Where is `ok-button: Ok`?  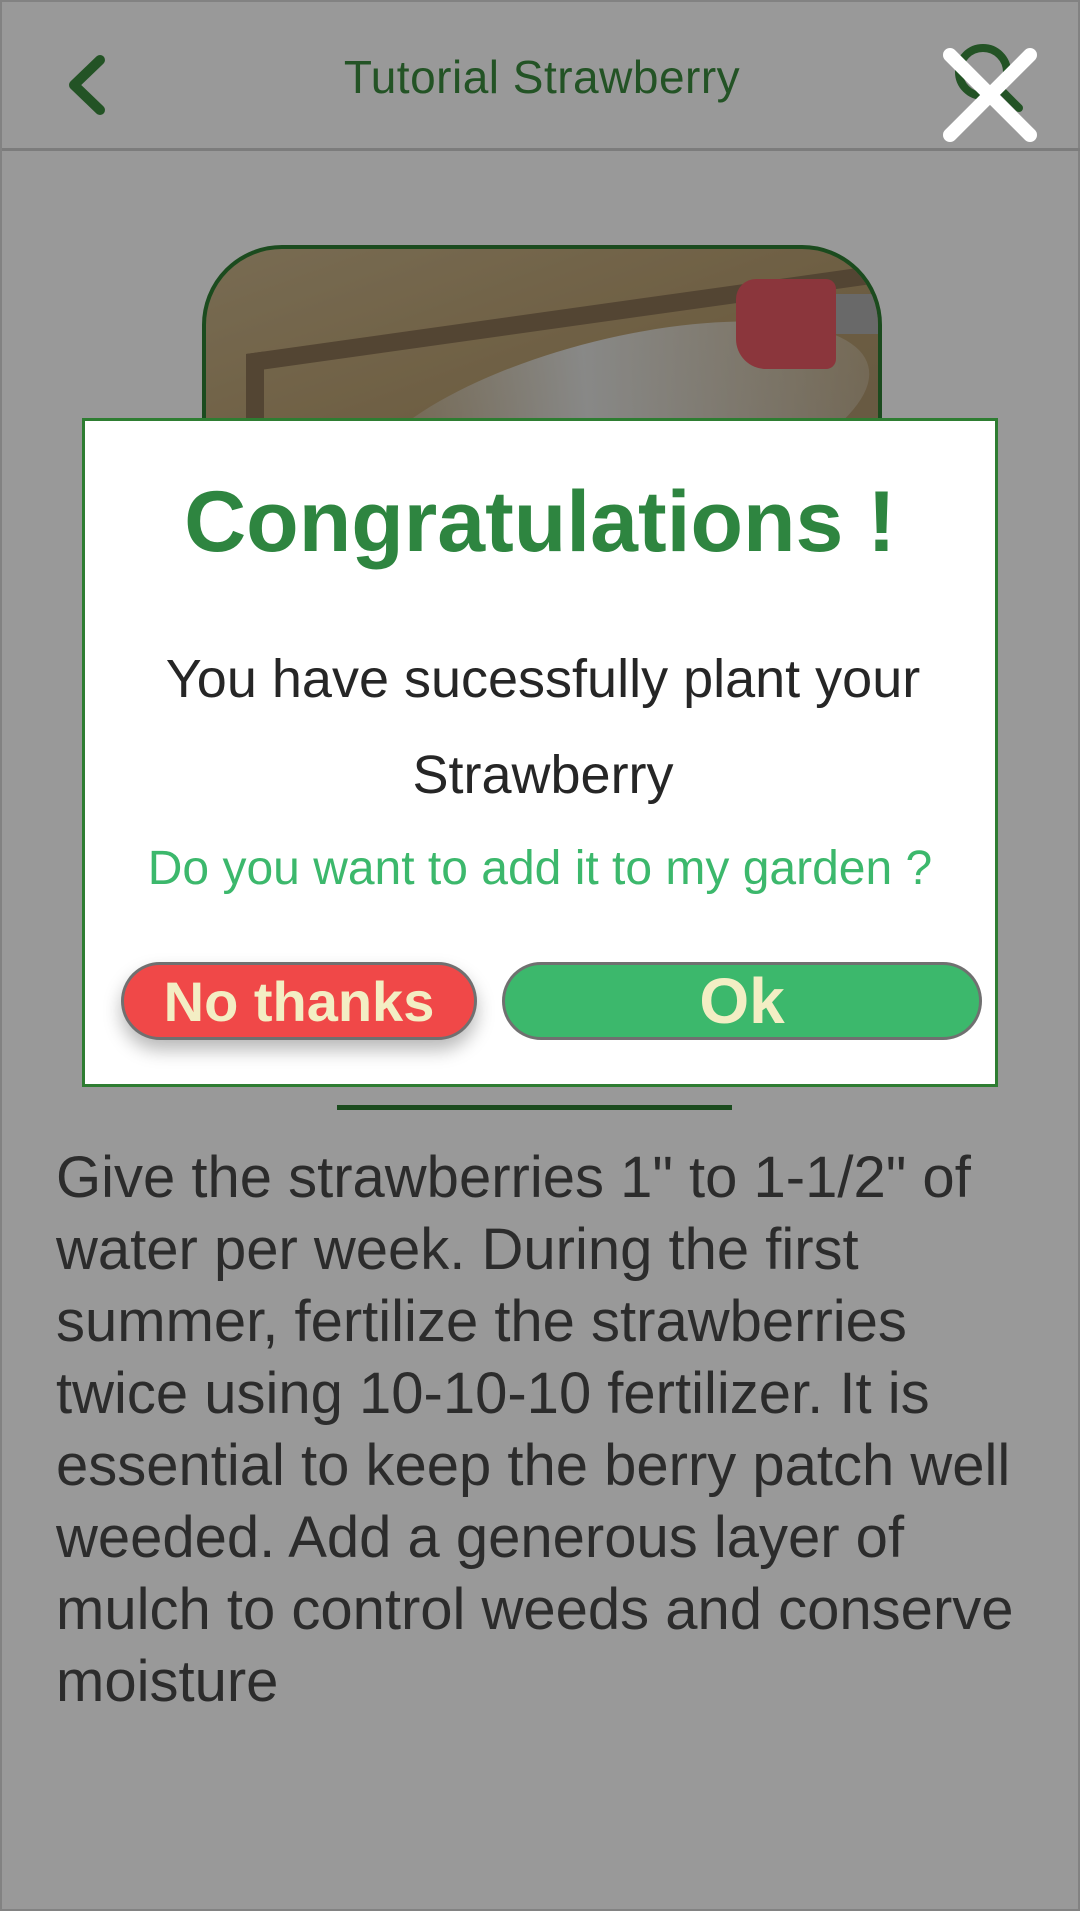 ok-button: Ok is located at coordinates (742, 1001).